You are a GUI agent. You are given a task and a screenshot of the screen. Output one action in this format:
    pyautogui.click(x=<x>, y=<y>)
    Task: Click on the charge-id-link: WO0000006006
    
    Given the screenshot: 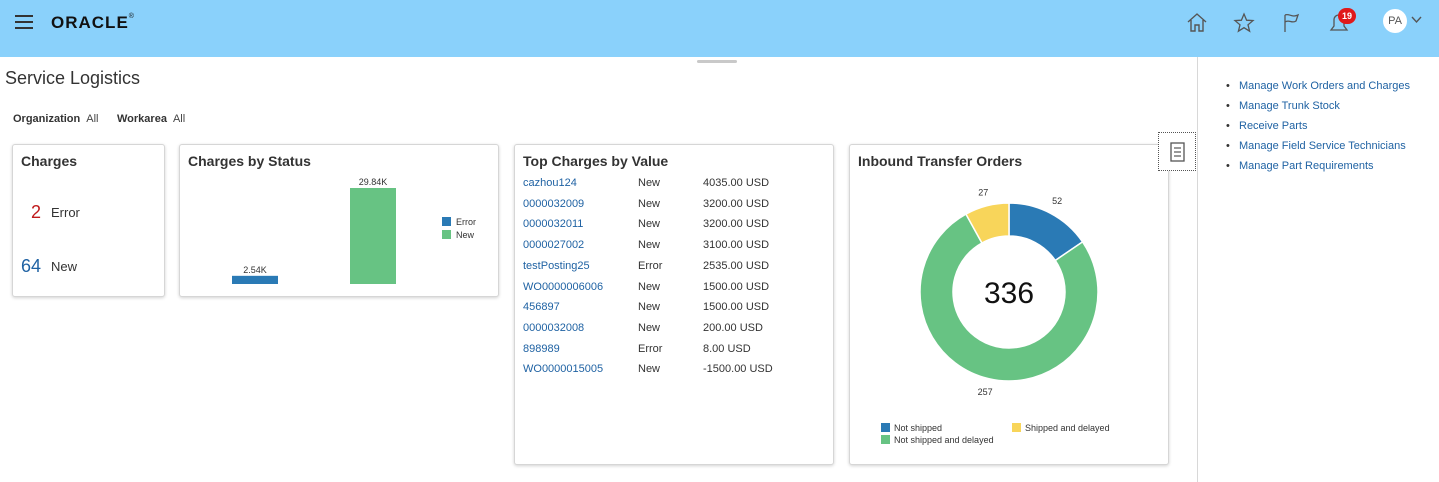 What is the action you would take?
    pyautogui.click(x=563, y=287)
    